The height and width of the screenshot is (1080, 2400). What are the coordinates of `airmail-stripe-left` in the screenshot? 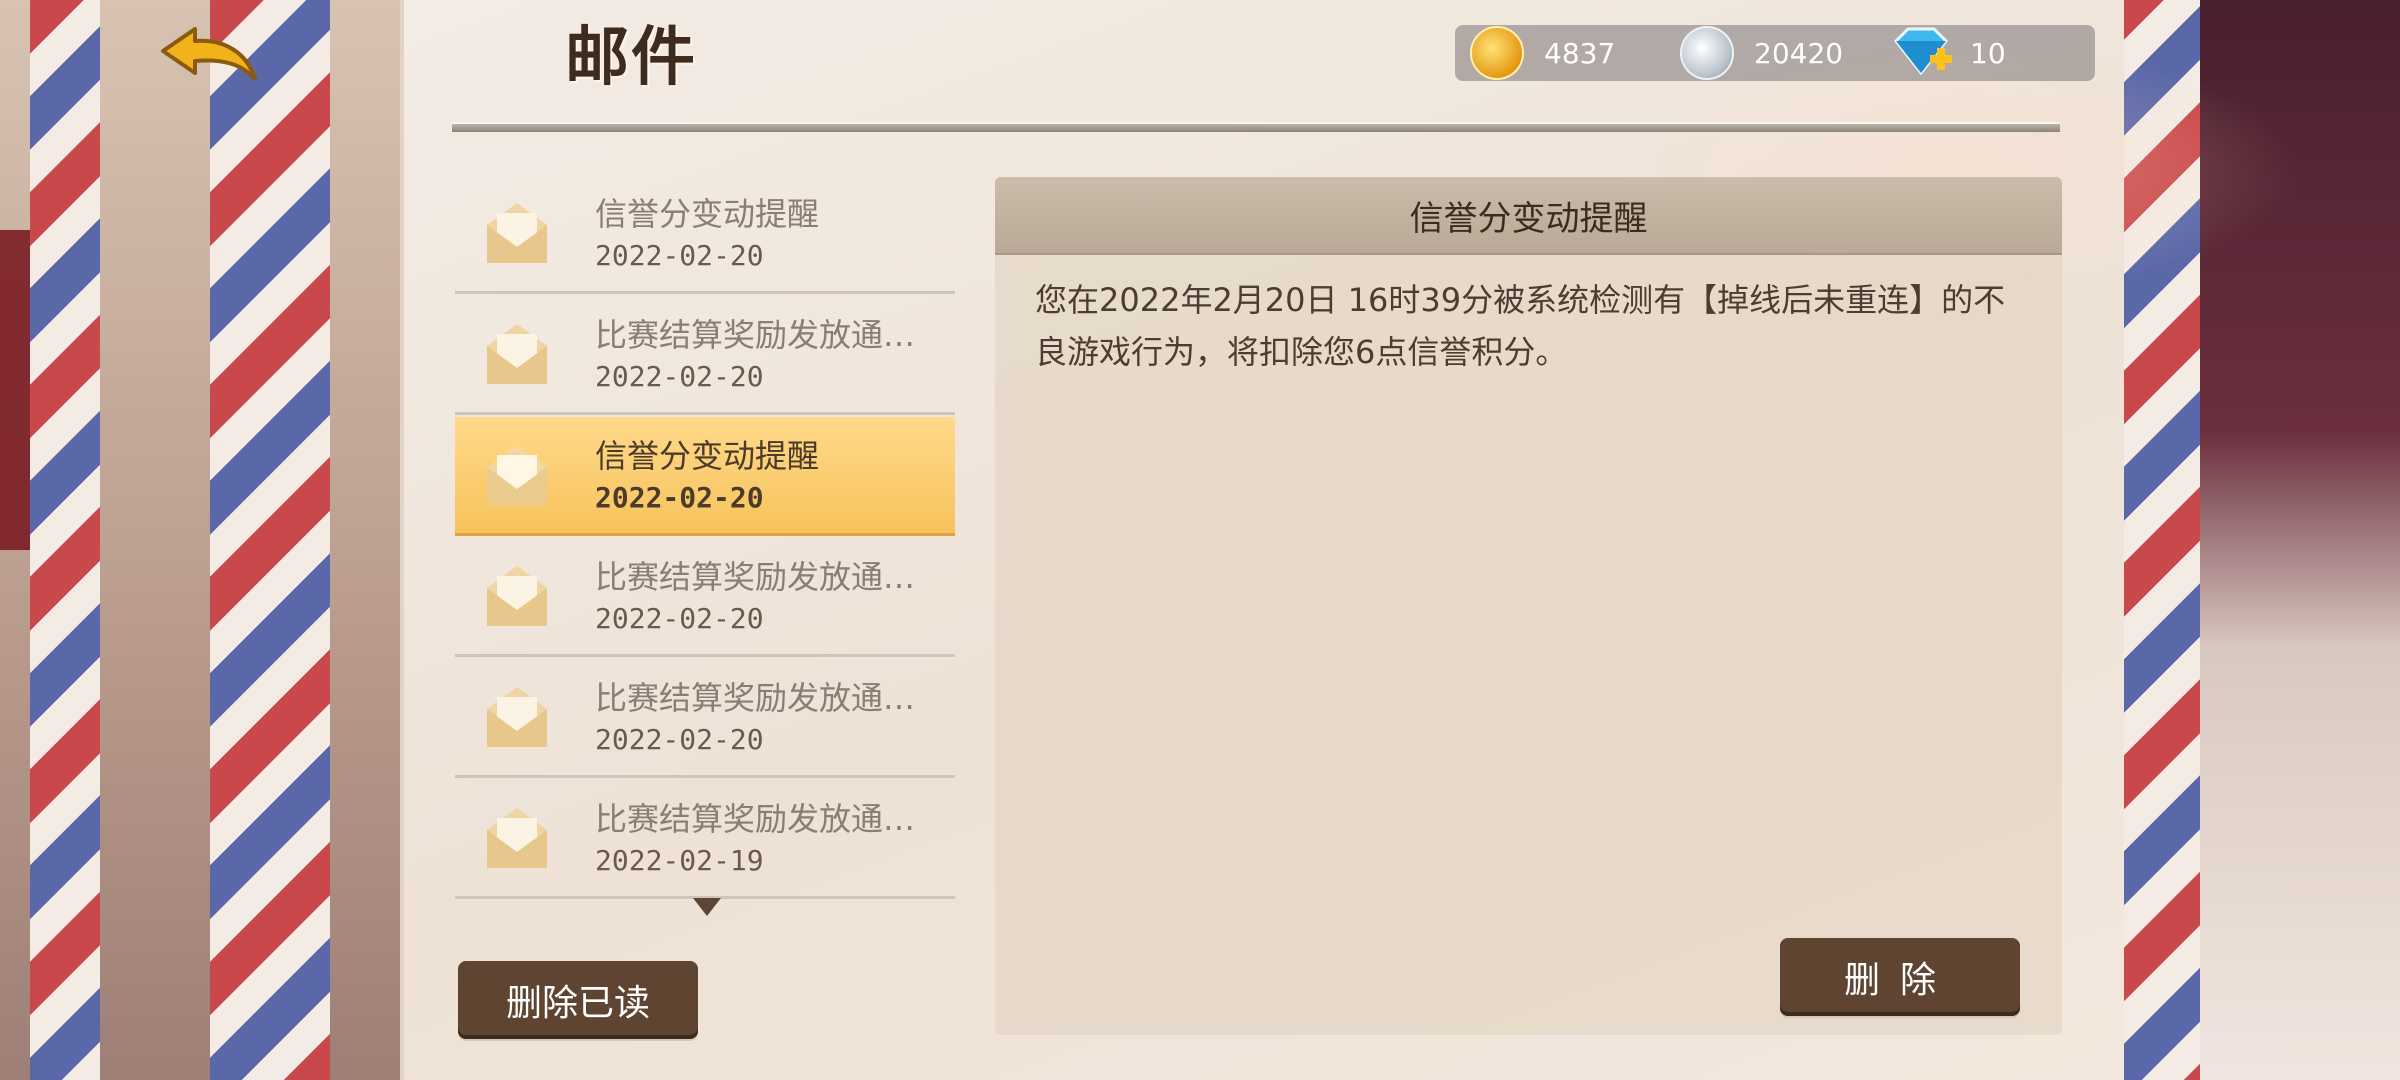 It's located at (65, 540).